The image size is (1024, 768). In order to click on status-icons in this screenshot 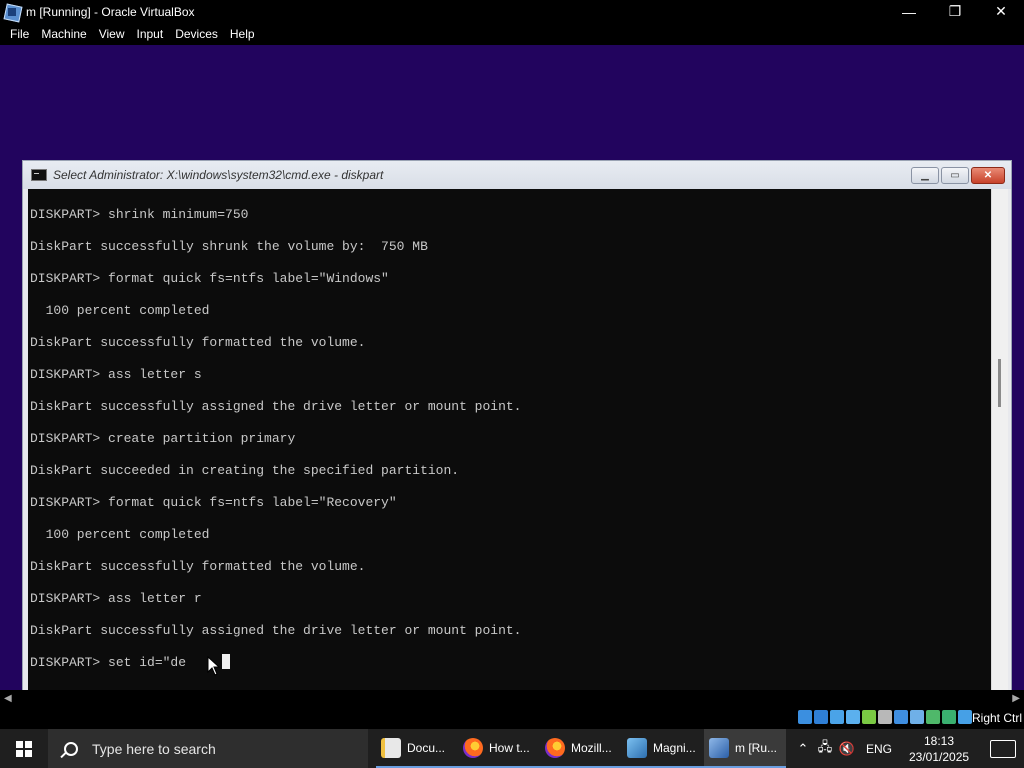, I will do `click(885, 717)`.